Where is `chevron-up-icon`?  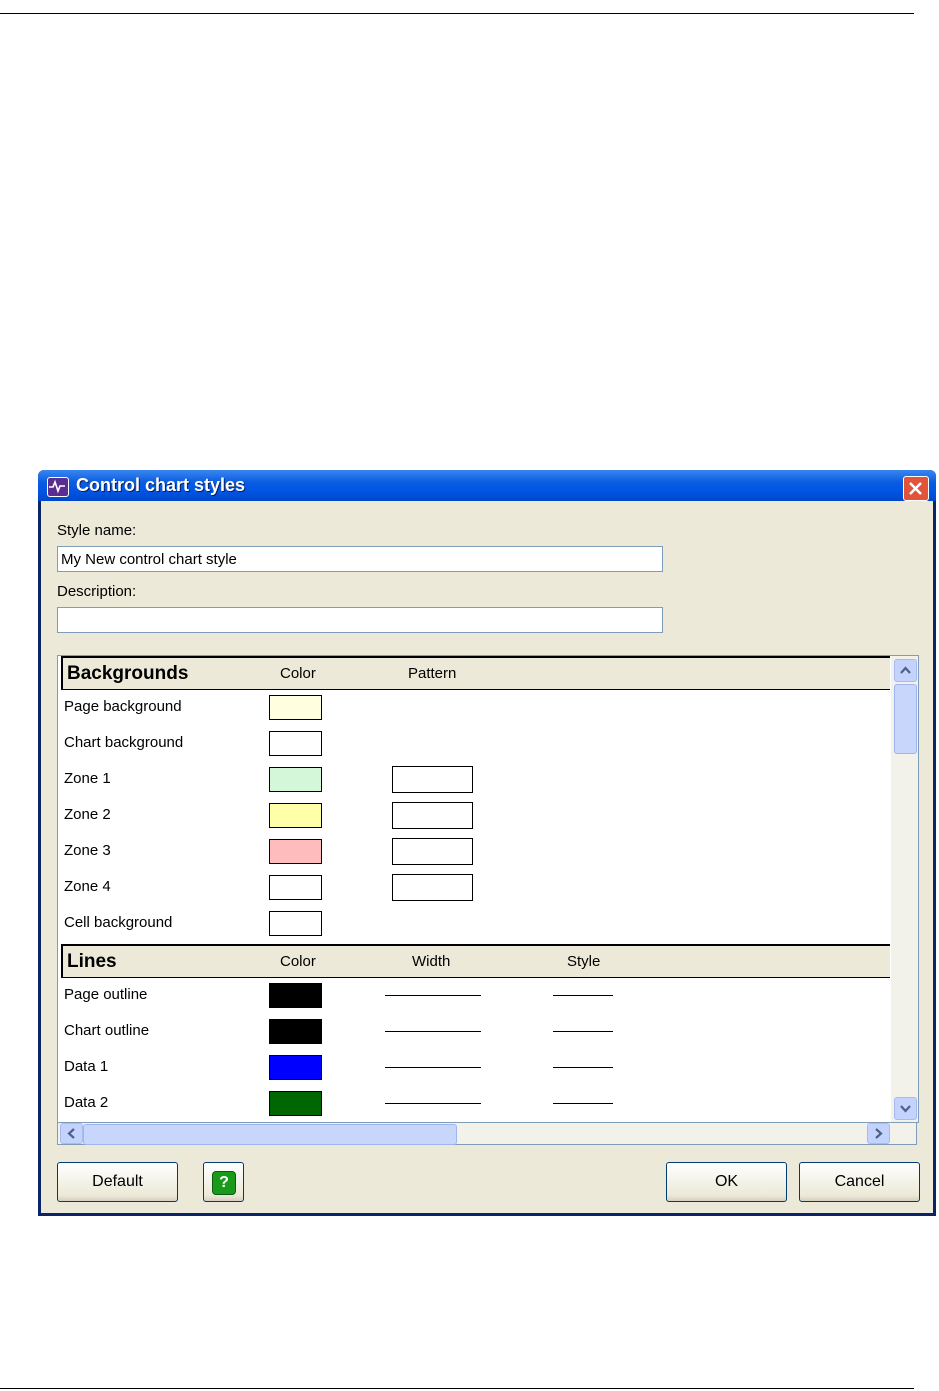 chevron-up-icon is located at coordinates (905, 670).